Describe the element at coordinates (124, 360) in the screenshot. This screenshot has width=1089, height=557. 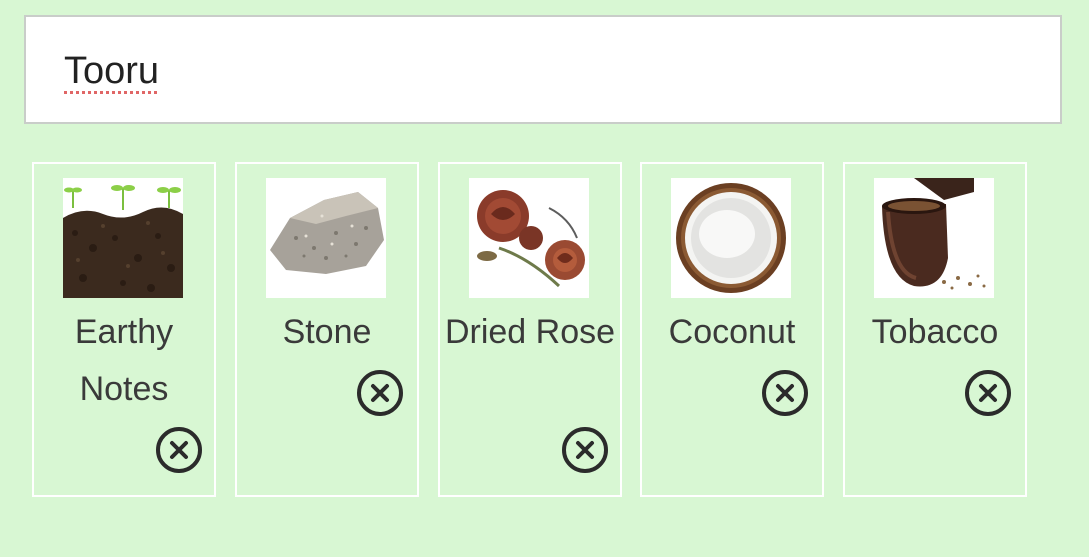
I see `note-label: Earthy Notes` at that location.